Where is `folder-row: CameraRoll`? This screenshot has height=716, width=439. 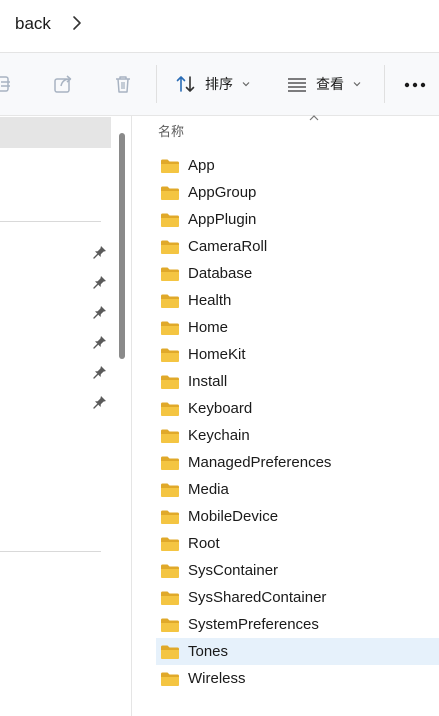
folder-row: CameraRoll is located at coordinates (297, 246).